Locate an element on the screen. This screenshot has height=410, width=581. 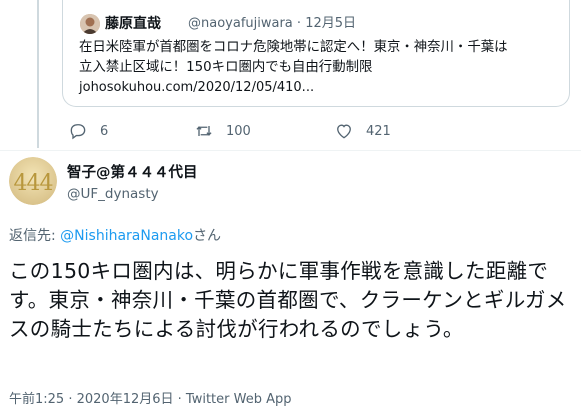
retweet-icon is located at coordinates (204, 131).